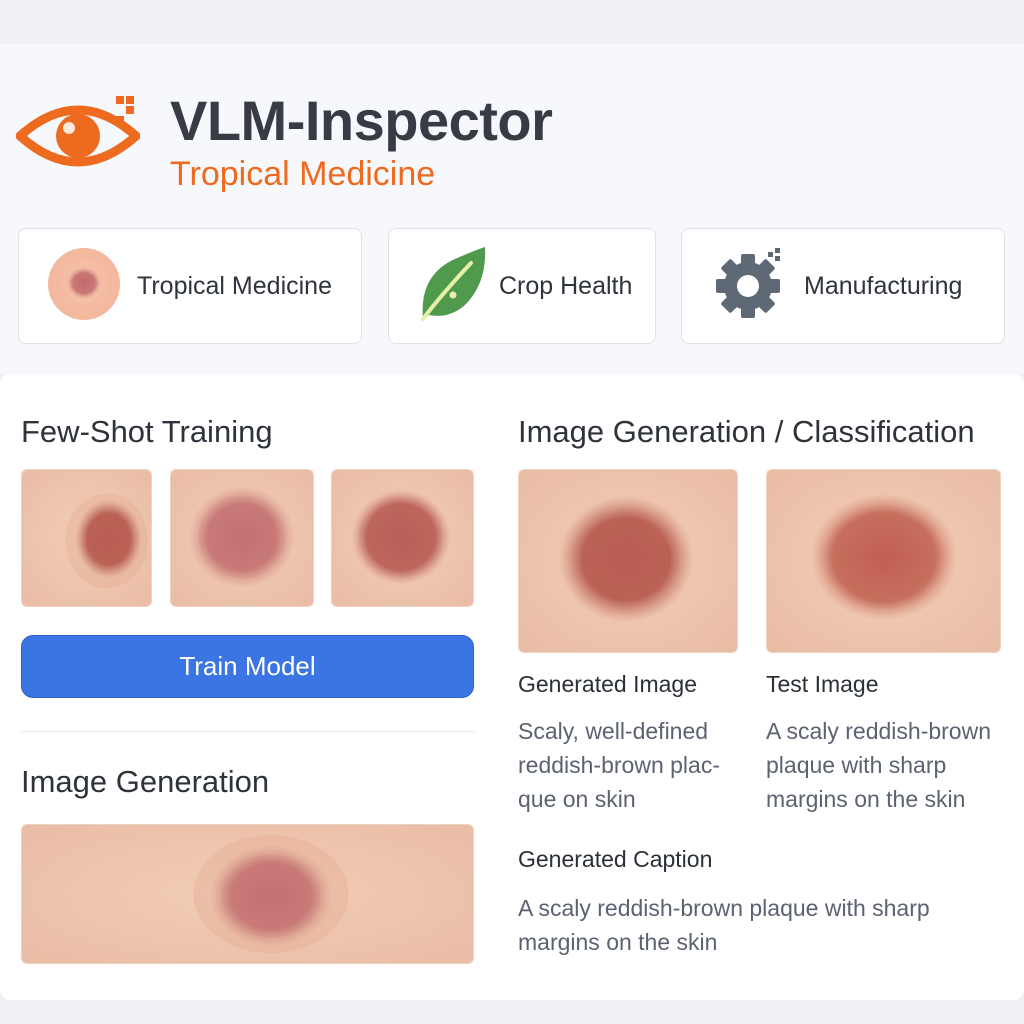 This screenshot has height=1024, width=1024. What do you see at coordinates (883, 561) in the screenshot?
I see `test-image` at bounding box center [883, 561].